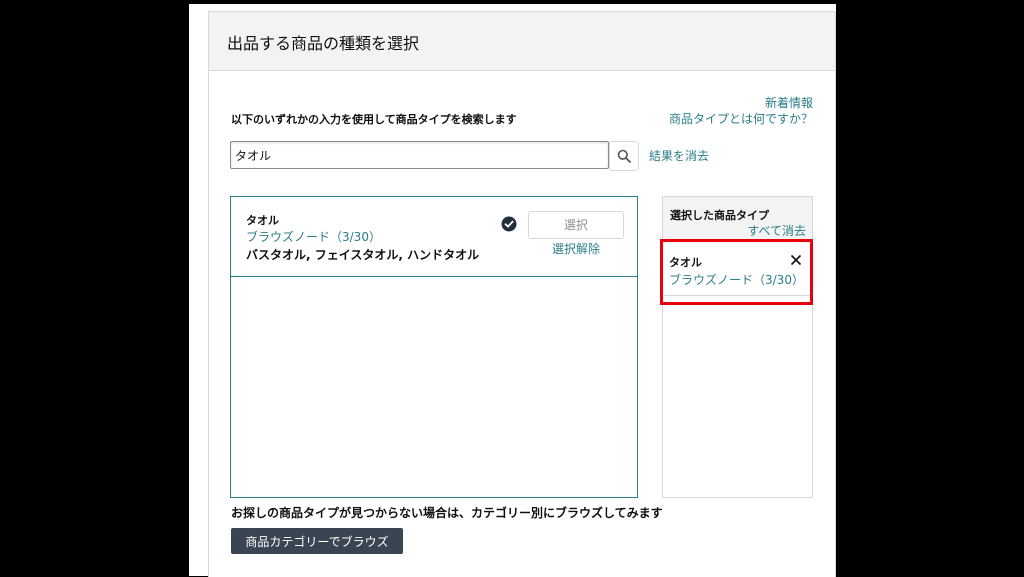  I want to click on close-icon, so click(796, 260).